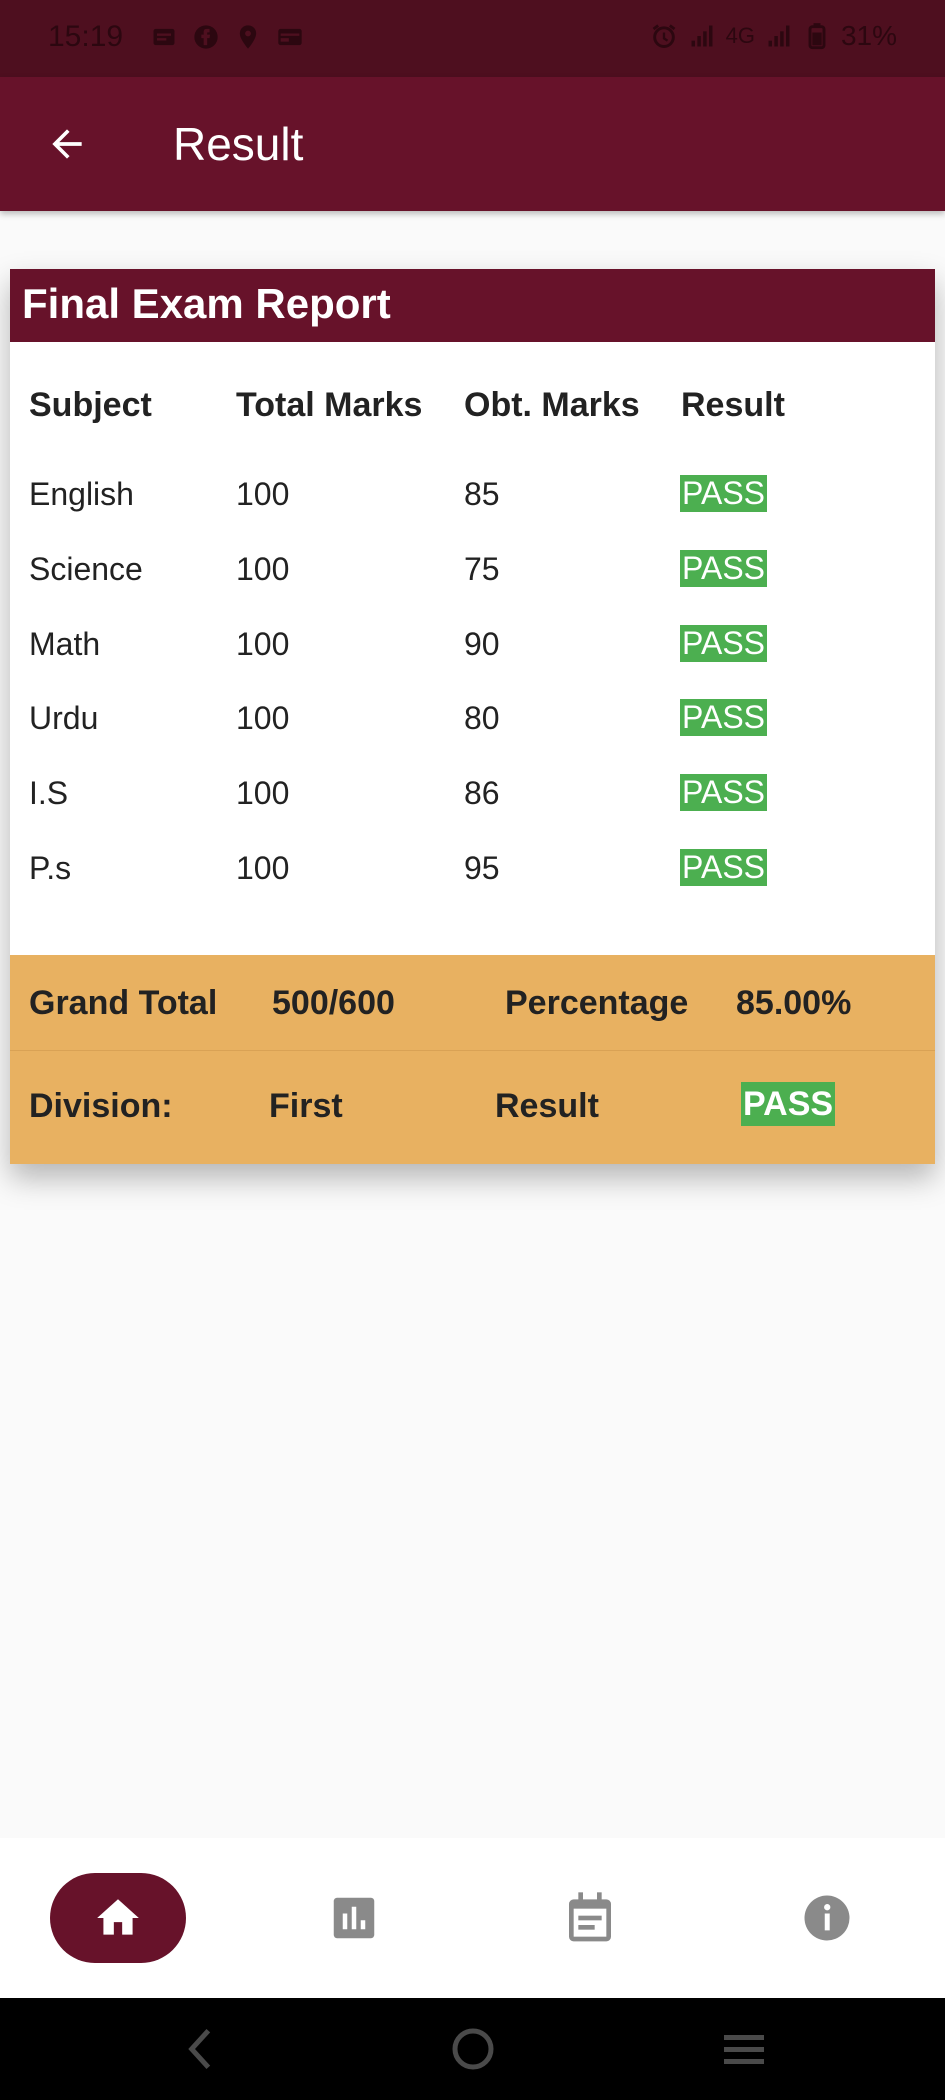 The height and width of the screenshot is (2100, 945). I want to click on app-bar: Result, so click(472, 144).